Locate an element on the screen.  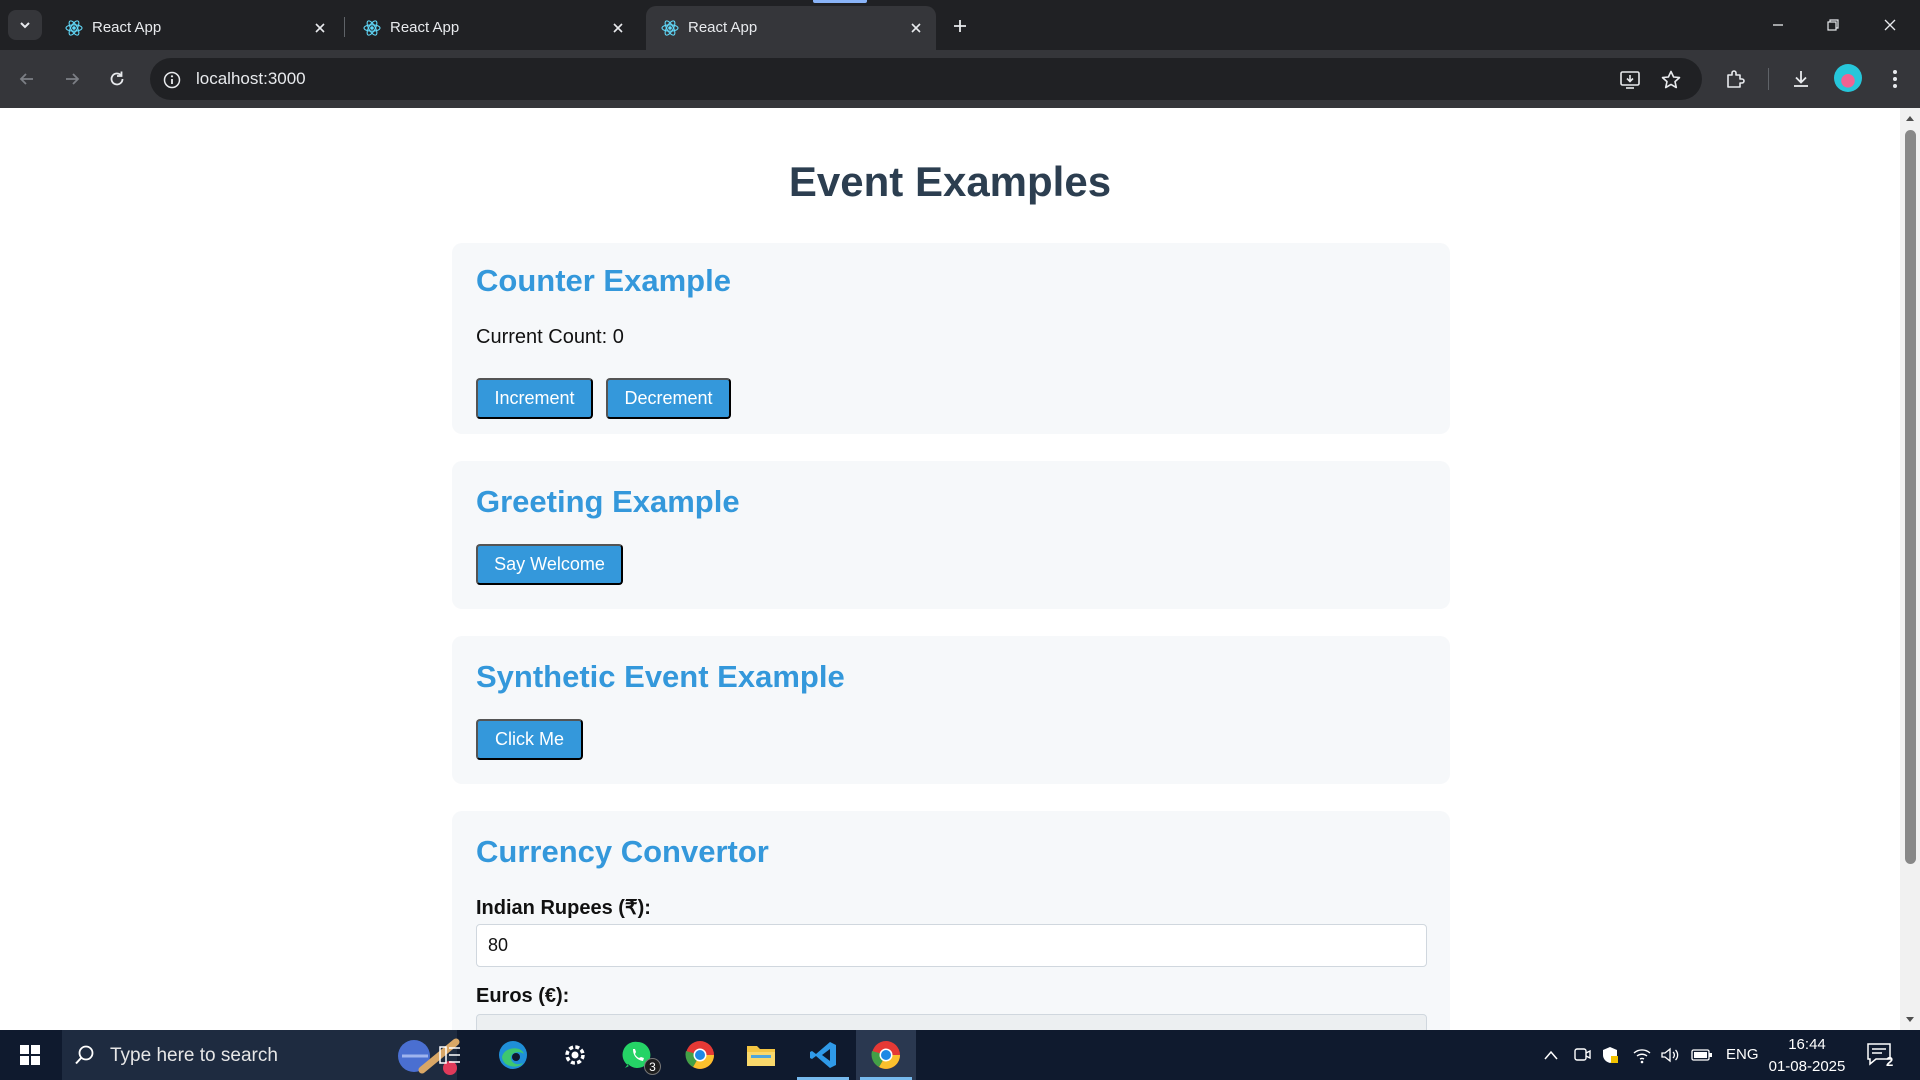
folder-icon is located at coordinates (761, 1056).